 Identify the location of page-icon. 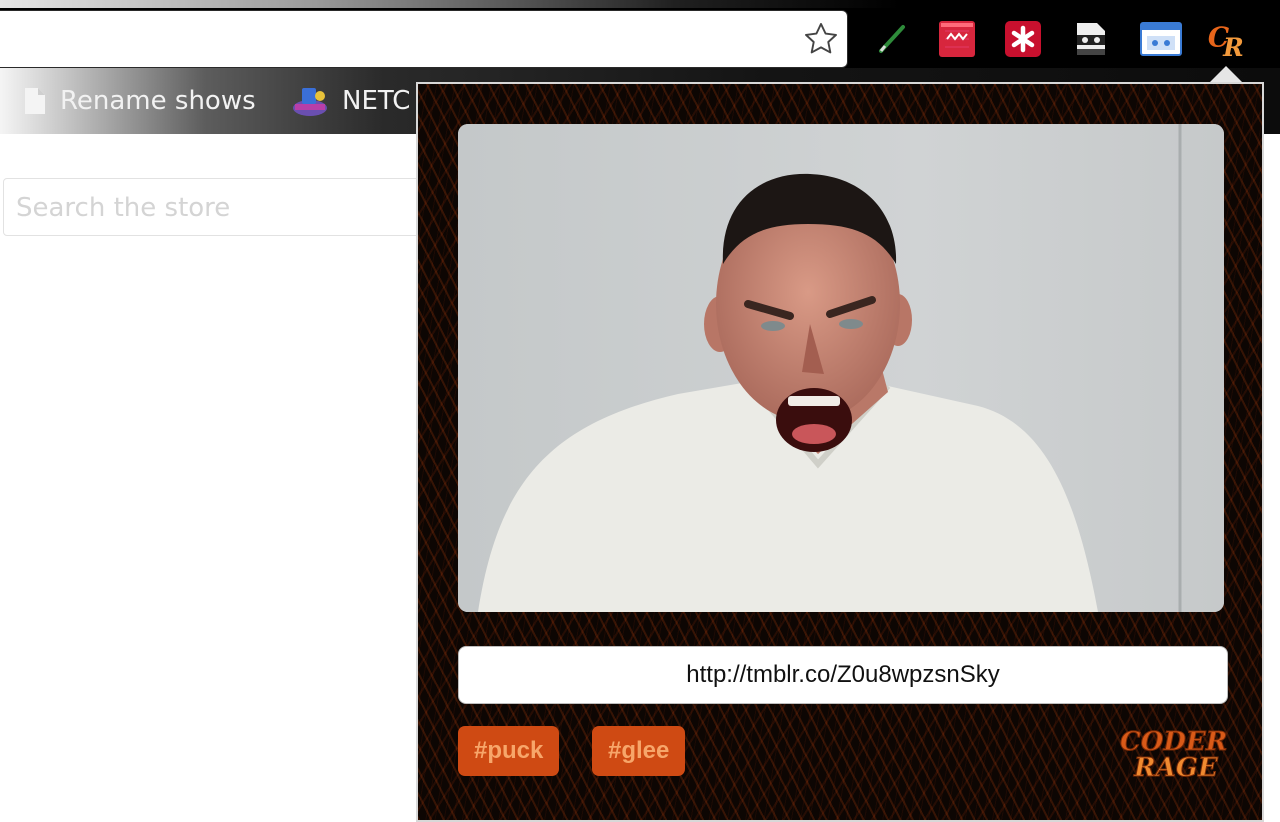
(35, 101).